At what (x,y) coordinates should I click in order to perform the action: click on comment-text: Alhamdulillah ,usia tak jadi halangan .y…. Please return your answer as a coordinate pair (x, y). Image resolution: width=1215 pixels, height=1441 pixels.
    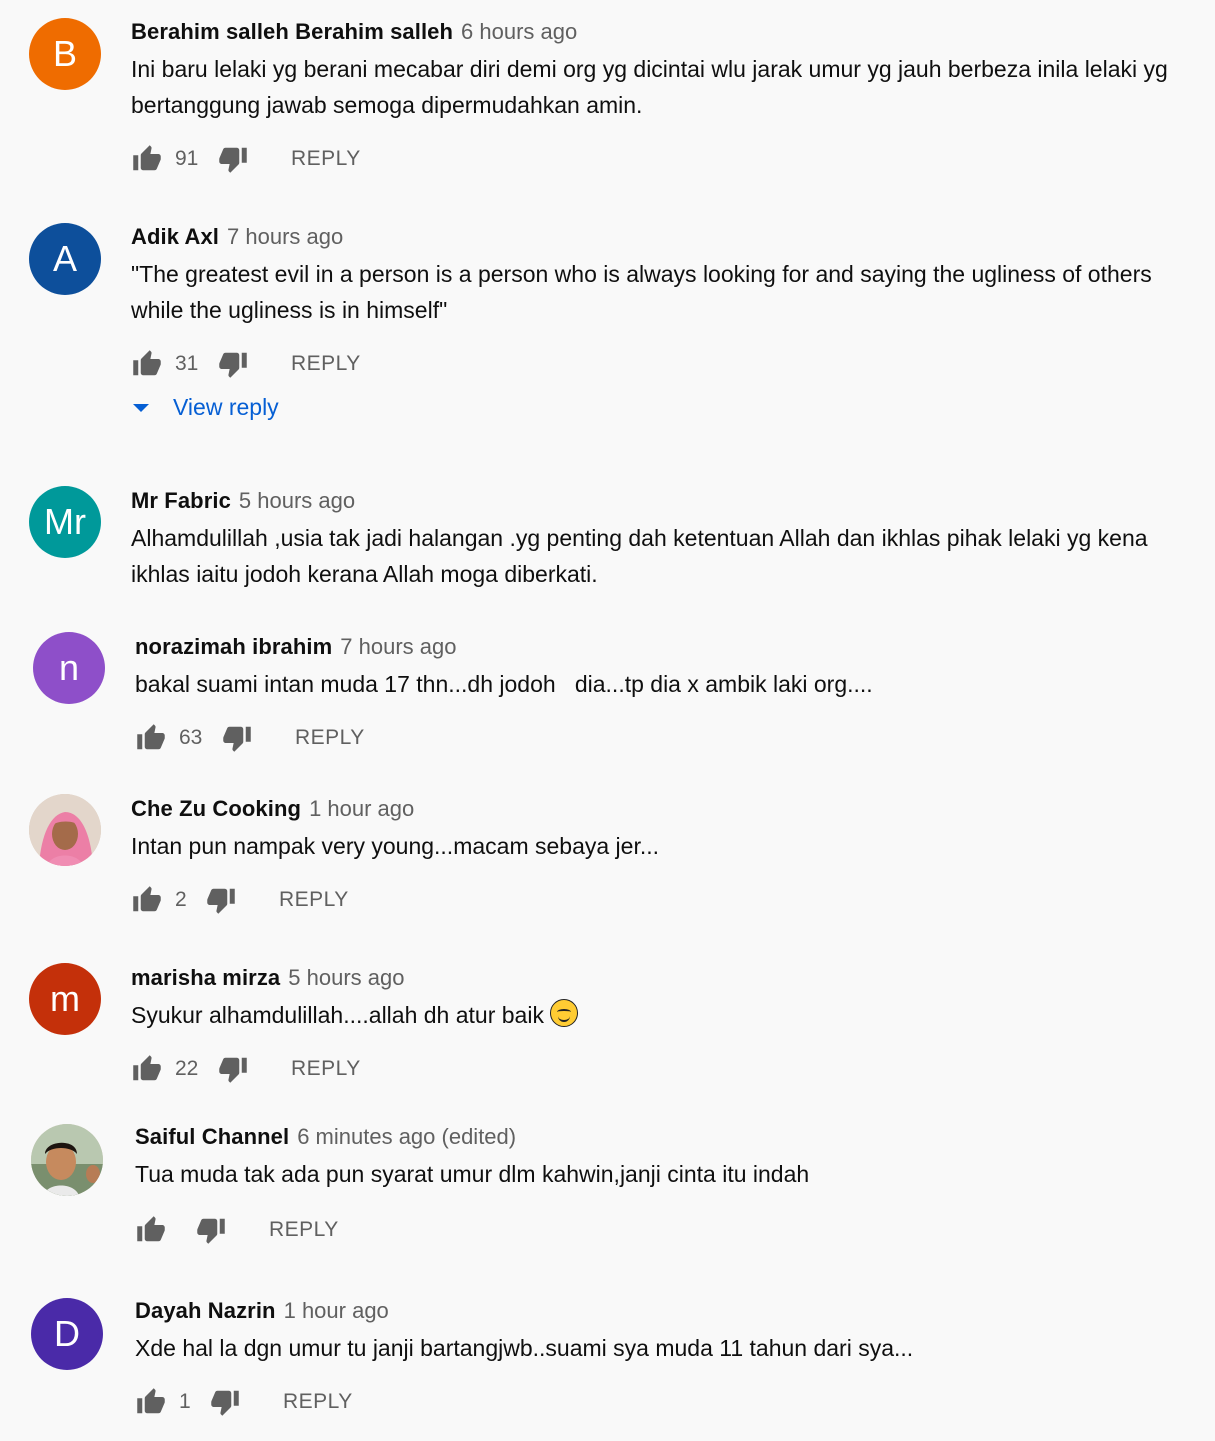
    Looking at the image, I should click on (642, 556).